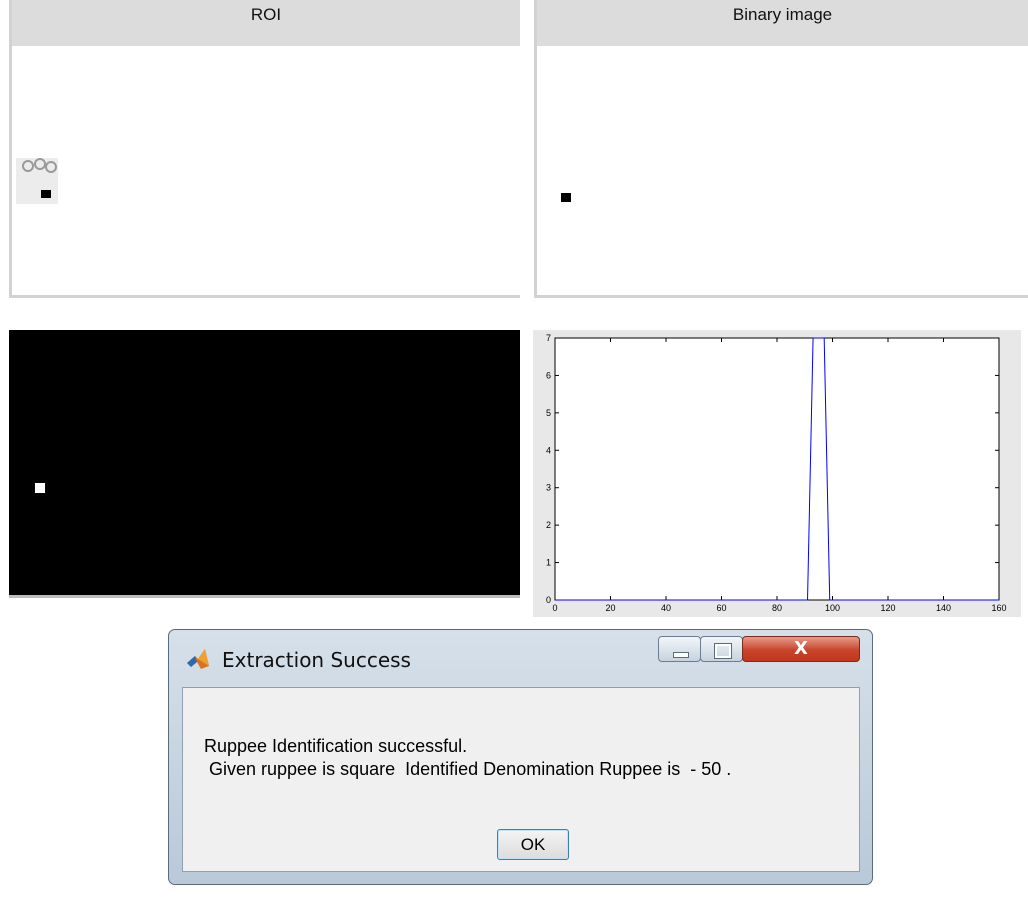  I want to click on binary-image-area, so click(782, 170).